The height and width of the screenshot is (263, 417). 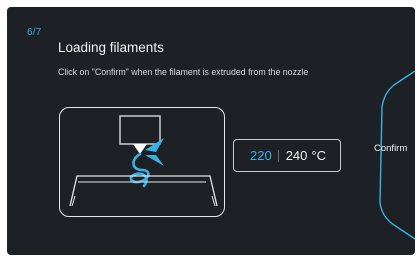 What do you see at coordinates (278, 155) in the screenshot?
I see `temperature-divider` at bounding box center [278, 155].